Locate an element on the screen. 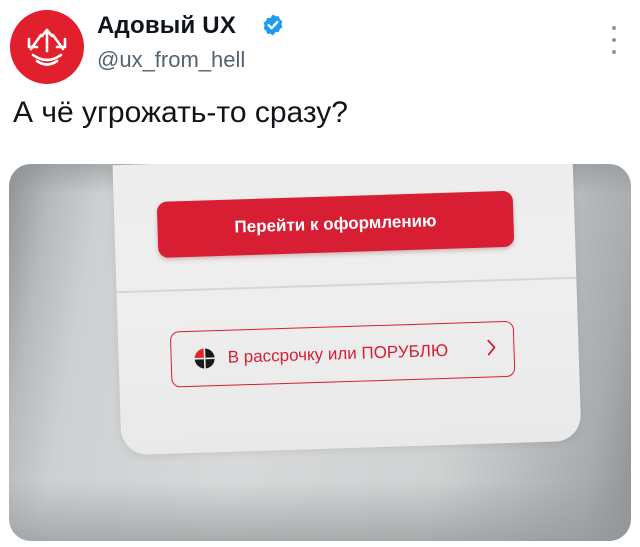 This screenshot has width=640, height=547. chevron-right-icon is located at coordinates (491, 347).